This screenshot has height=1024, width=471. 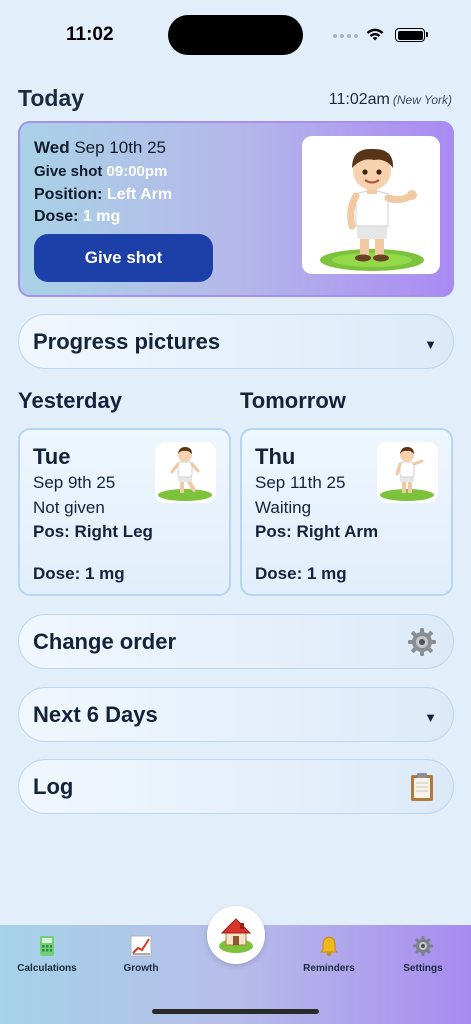 I want to click on next-days-label: Next 6 Days, so click(x=95, y=714).